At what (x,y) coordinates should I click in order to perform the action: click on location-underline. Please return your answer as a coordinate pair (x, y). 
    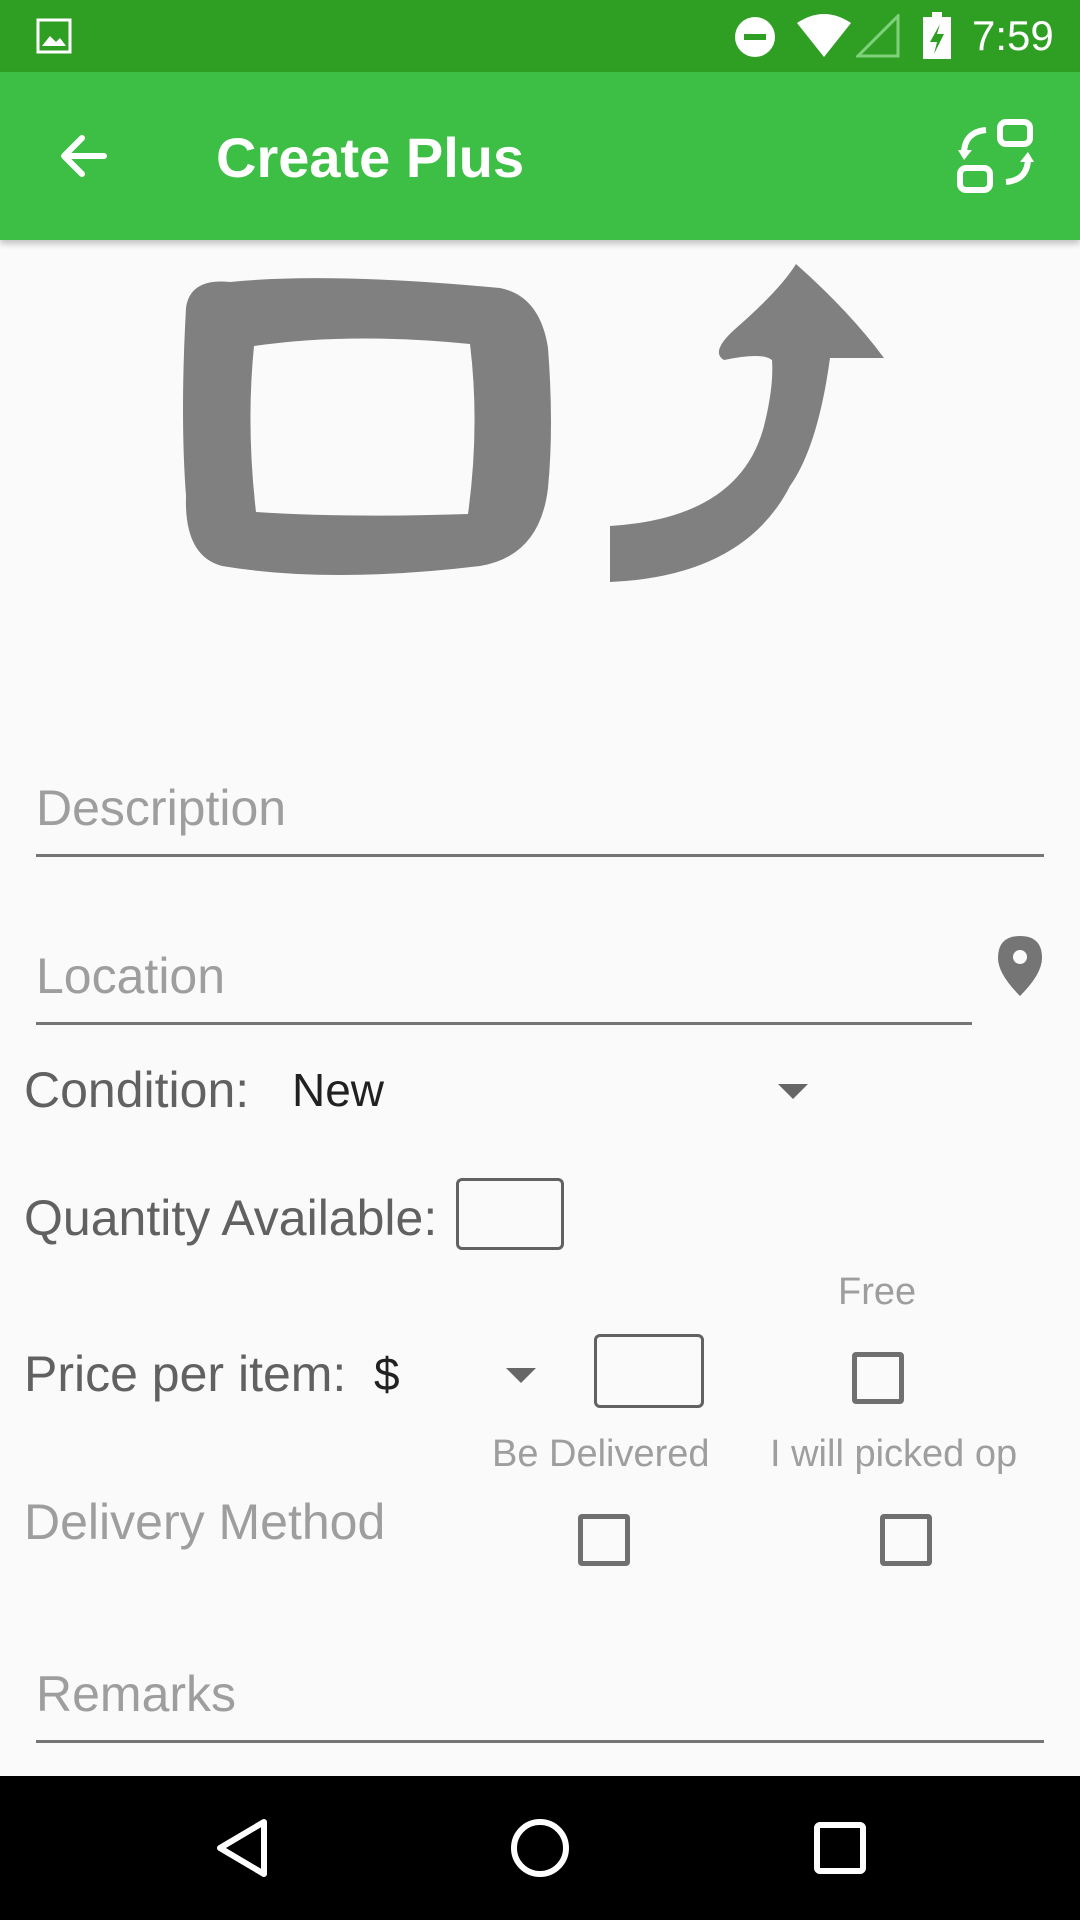
    Looking at the image, I should click on (504, 1023).